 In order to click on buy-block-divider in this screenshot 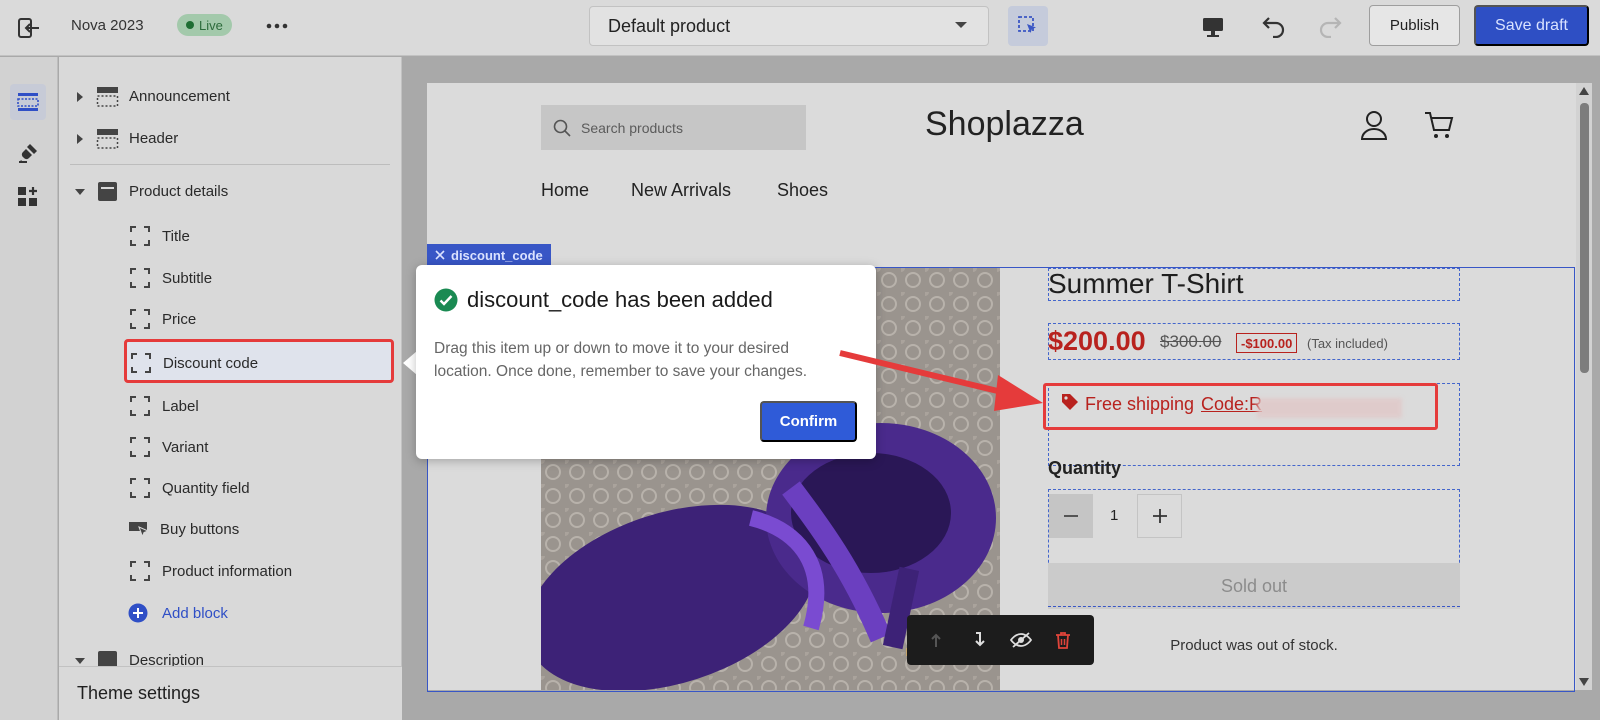, I will do `click(1254, 606)`.